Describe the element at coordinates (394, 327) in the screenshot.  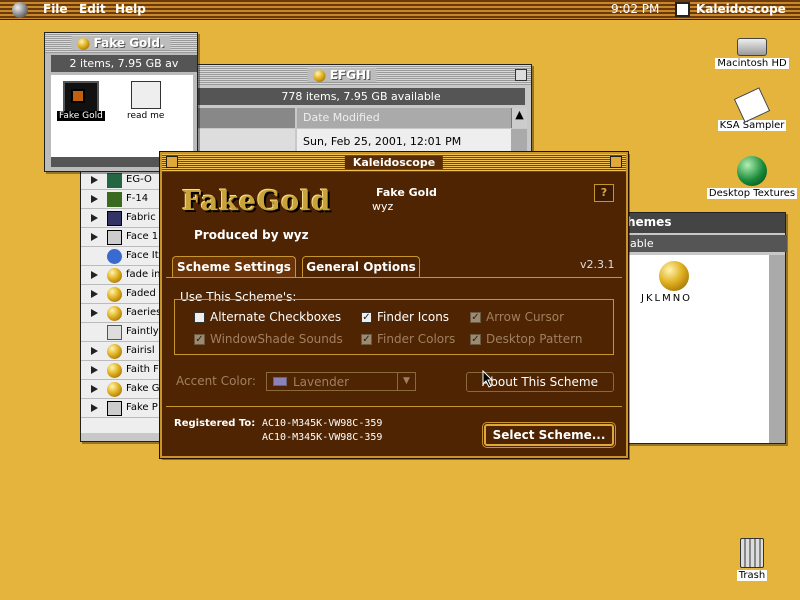
I see `scheme-options-group` at that location.